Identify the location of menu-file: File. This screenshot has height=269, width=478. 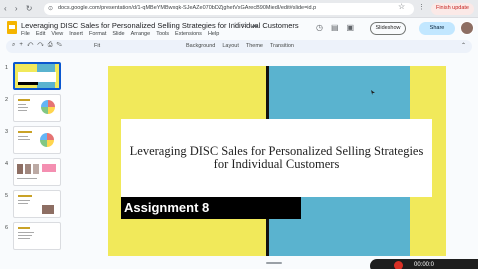
(25, 34).